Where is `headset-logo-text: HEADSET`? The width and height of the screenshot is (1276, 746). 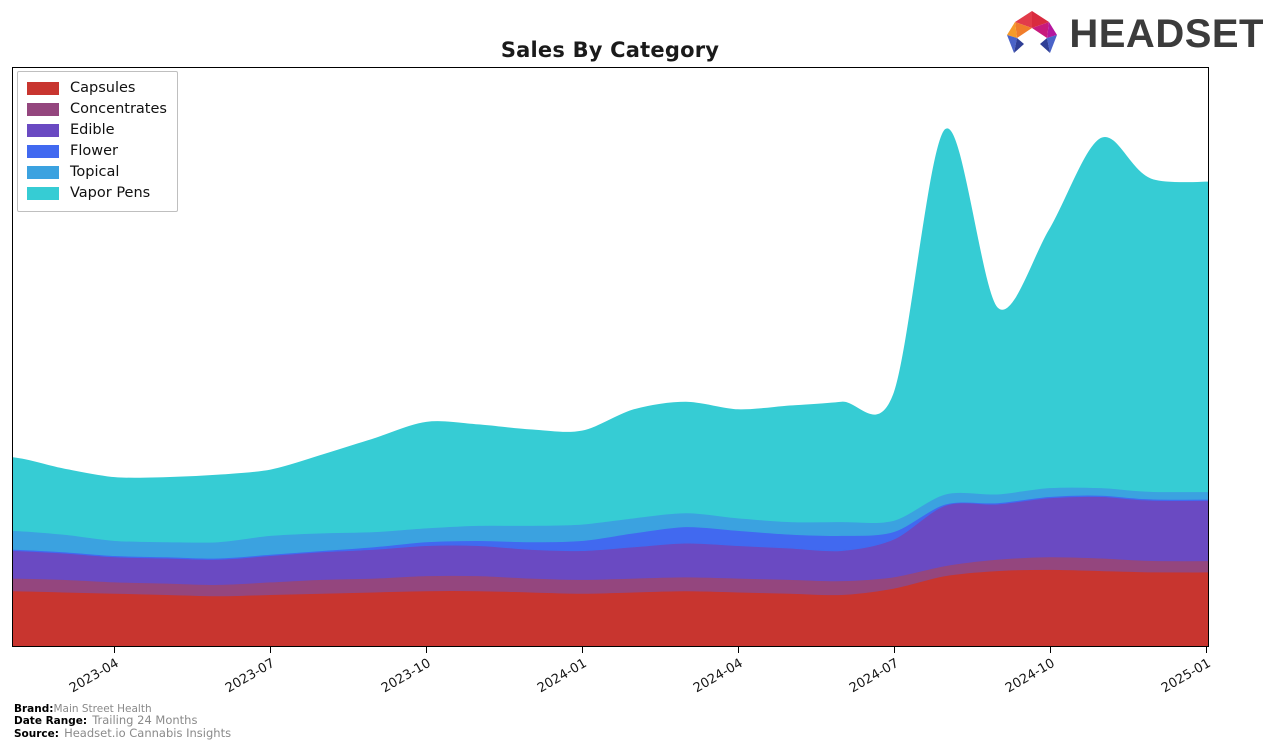
headset-logo-text: HEADSET is located at coordinates (1166, 34).